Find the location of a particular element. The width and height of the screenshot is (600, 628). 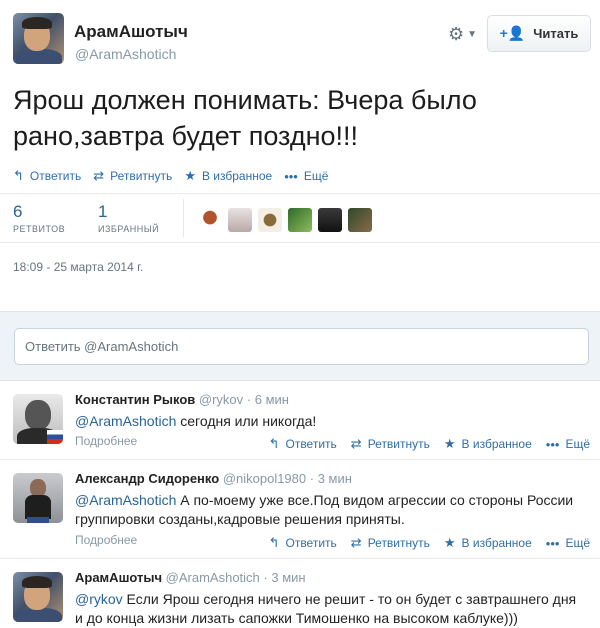

reply-header: АрамАшотыч @AramAshotich · 3 мин is located at coordinates (190, 577).